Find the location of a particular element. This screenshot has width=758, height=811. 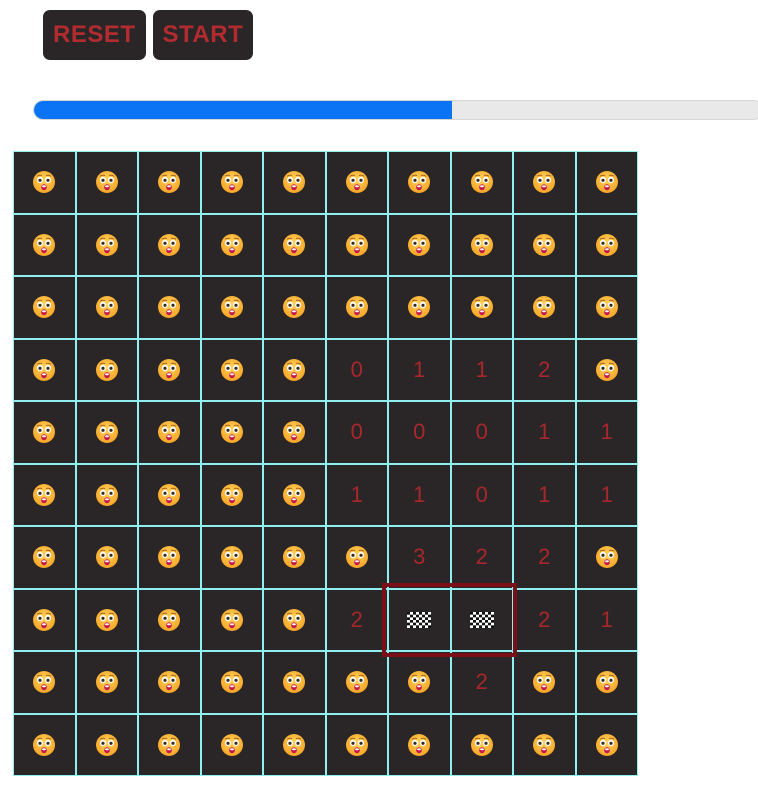

revealed-cell: 3 is located at coordinates (419, 557).